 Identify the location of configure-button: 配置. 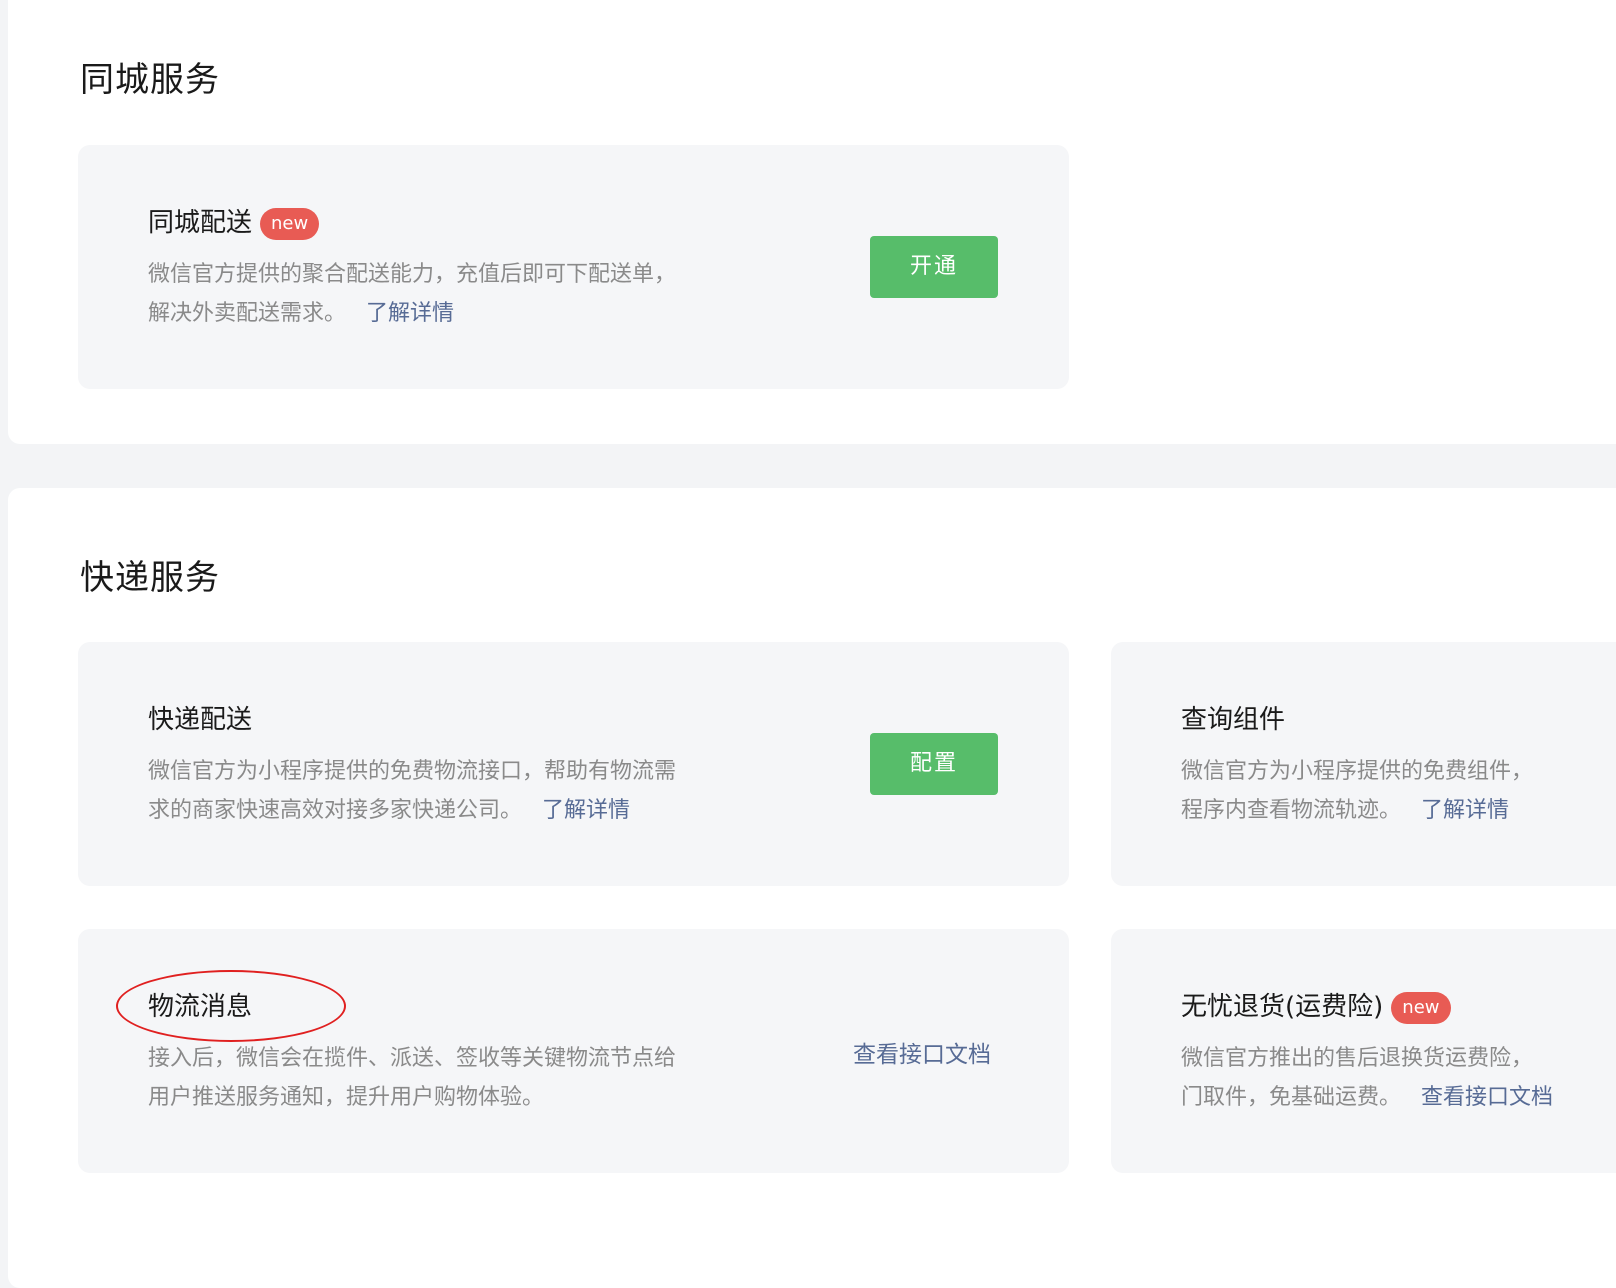
(934, 764).